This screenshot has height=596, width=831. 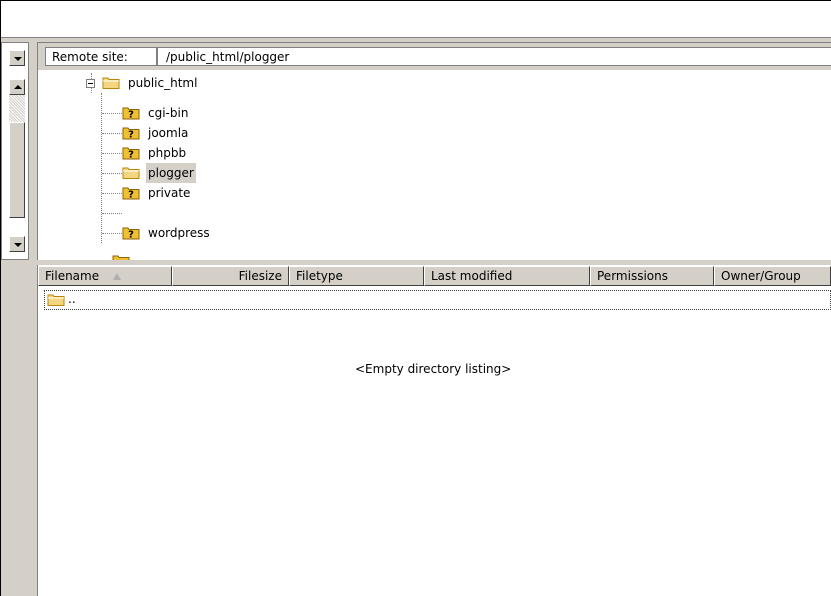 I want to click on column-label: Filetype, so click(x=319, y=276).